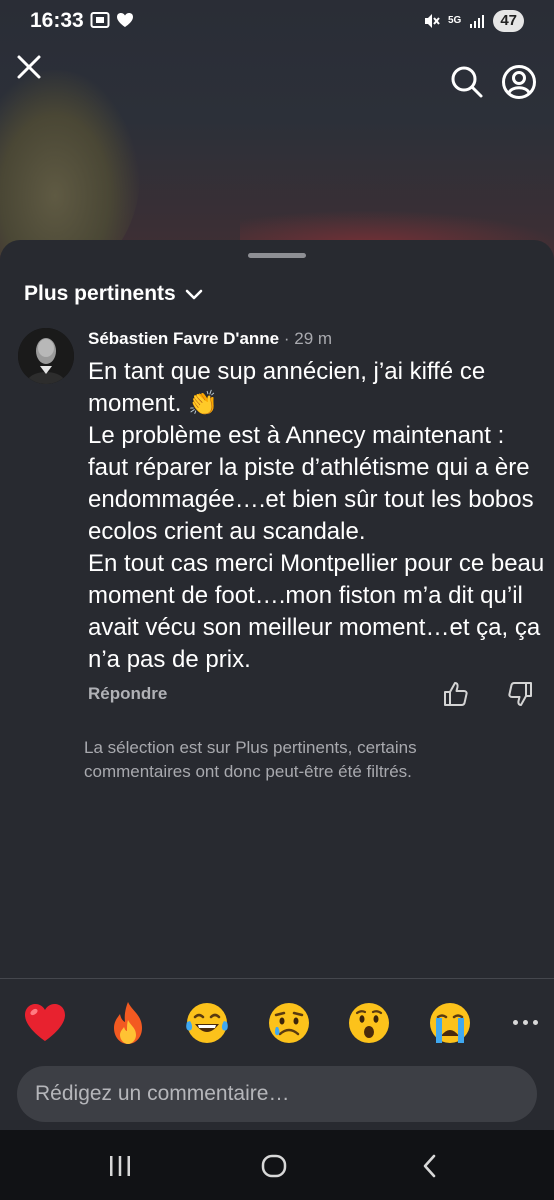 Image resolution: width=554 pixels, height=1200 pixels. What do you see at coordinates (112, 20) in the screenshot?
I see `status-left-icons` at bounding box center [112, 20].